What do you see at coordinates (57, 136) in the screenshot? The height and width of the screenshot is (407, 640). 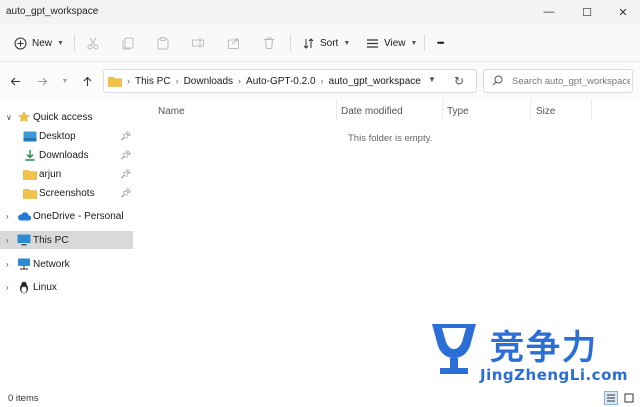 I see `sidebar-item-label: Desktop` at bounding box center [57, 136].